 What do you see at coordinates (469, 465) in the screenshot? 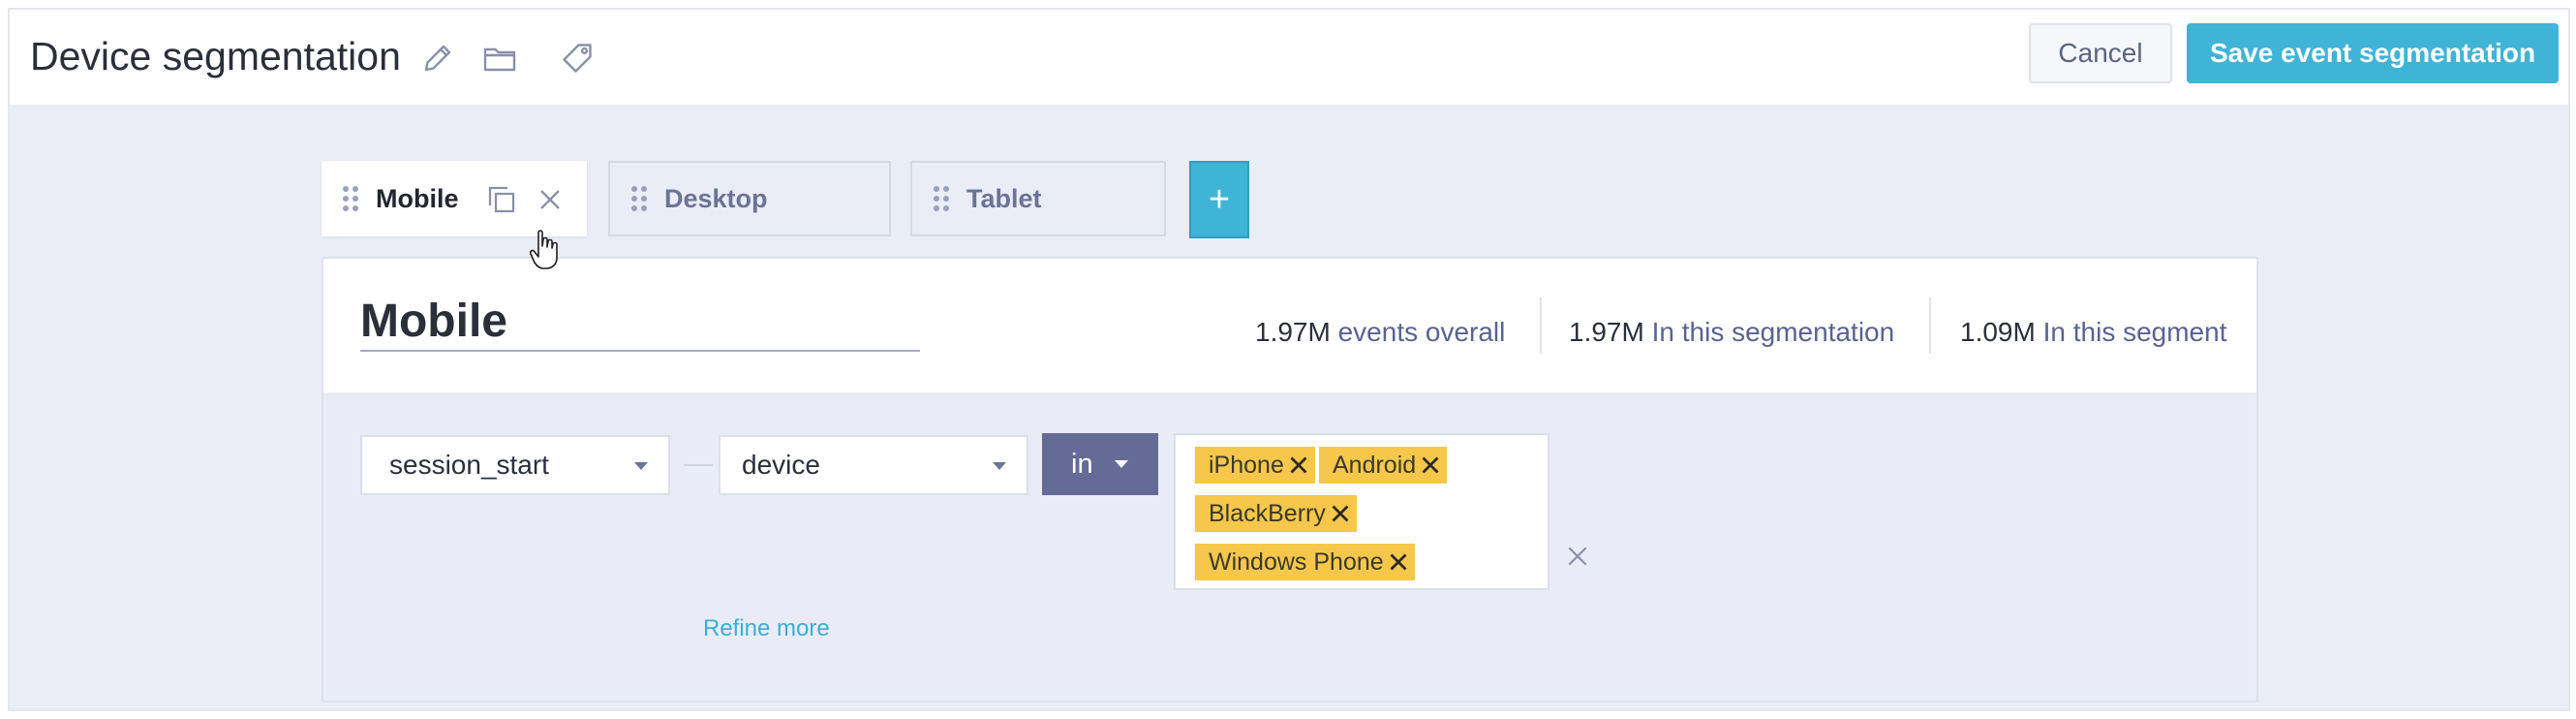
I see `event-select-value: session_start` at bounding box center [469, 465].